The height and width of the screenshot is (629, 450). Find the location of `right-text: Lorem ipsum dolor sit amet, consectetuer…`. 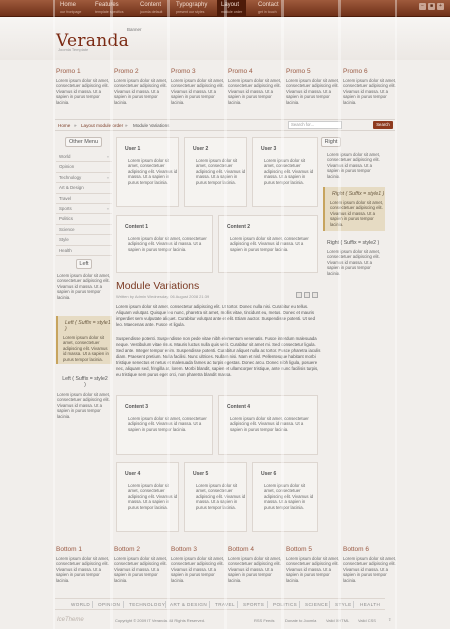

right-text: Lorem ipsum dolor sit amet, consectetuer… is located at coordinates (354, 165).